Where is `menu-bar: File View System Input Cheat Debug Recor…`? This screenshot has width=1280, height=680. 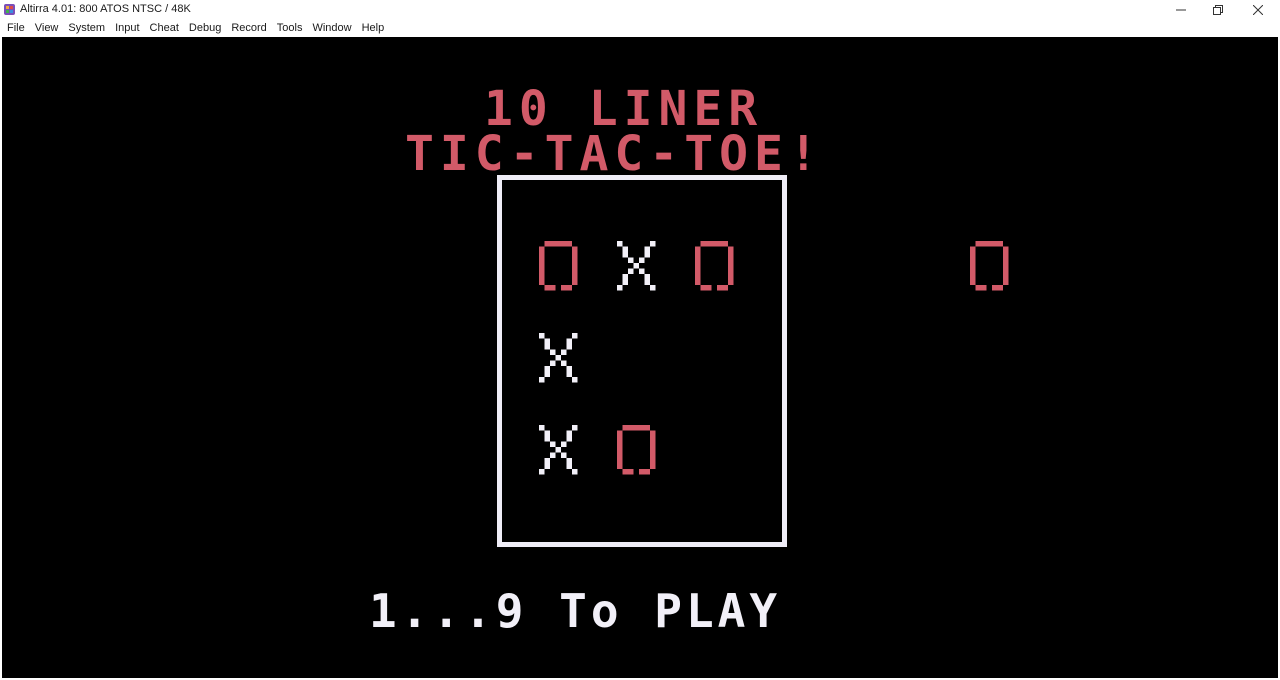 menu-bar: File View System Input Cheat Debug Recor… is located at coordinates (640, 28).